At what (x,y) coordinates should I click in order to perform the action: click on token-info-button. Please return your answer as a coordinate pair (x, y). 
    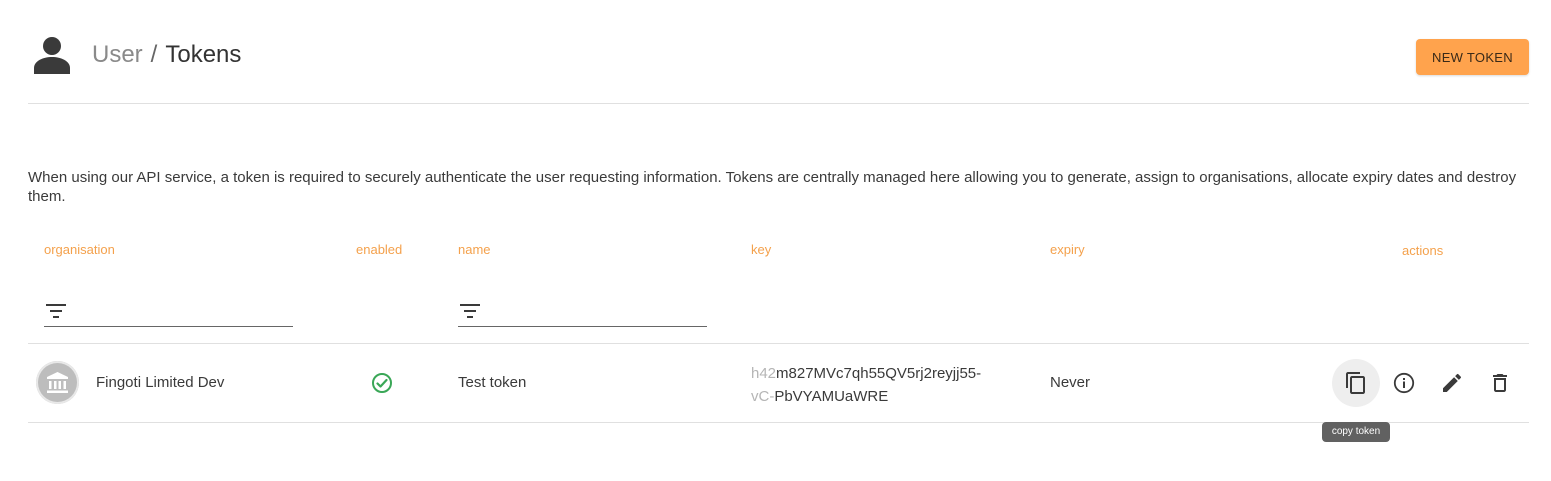
    Looking at the image, I should click on (1404, 383).